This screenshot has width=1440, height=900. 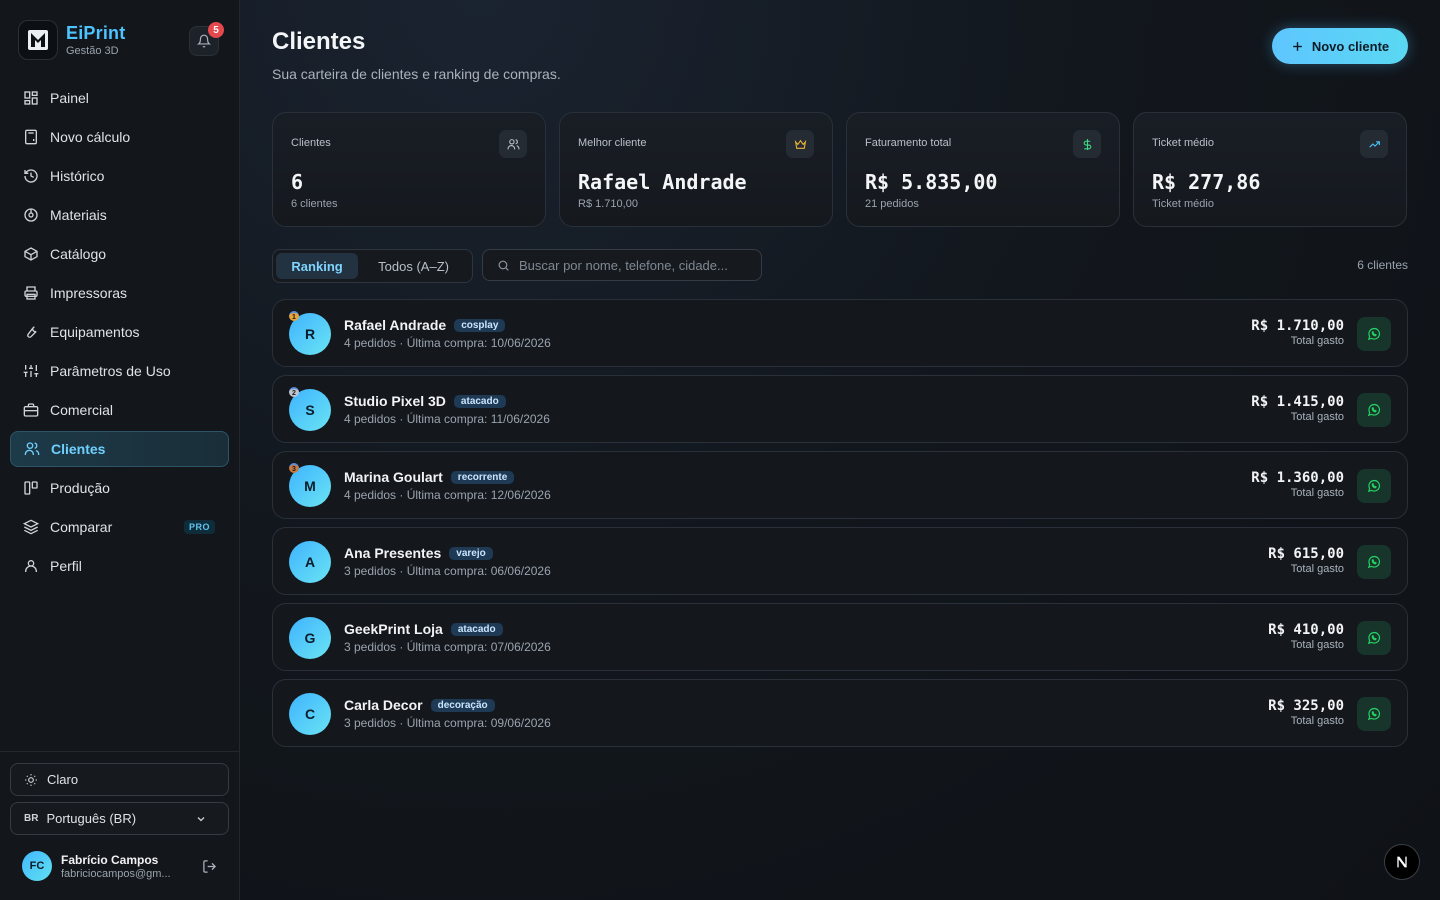 I want to click on sun-icon, so click(x=31, y=779).